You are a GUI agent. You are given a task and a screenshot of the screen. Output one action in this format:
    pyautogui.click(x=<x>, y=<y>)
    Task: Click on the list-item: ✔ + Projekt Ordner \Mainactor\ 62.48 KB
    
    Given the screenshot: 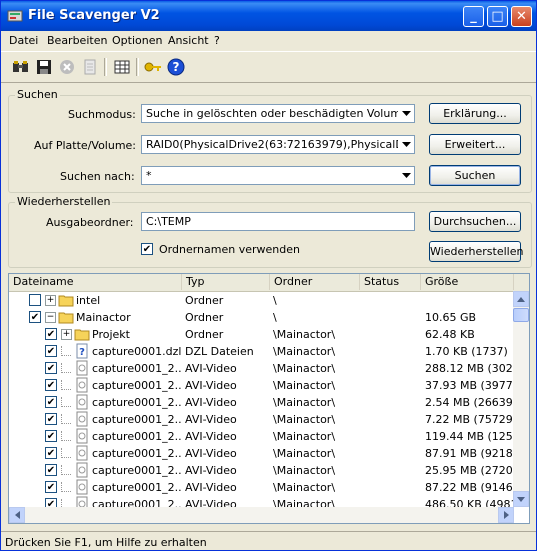 What is the action you would take?
    pyautogui.click(x=261, y=334)
    